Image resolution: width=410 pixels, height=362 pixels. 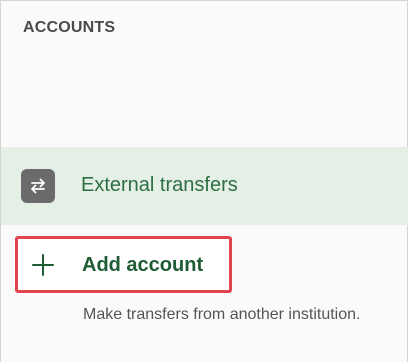 I want to click on add-account-button: Add account, so click(x=123, y=264).